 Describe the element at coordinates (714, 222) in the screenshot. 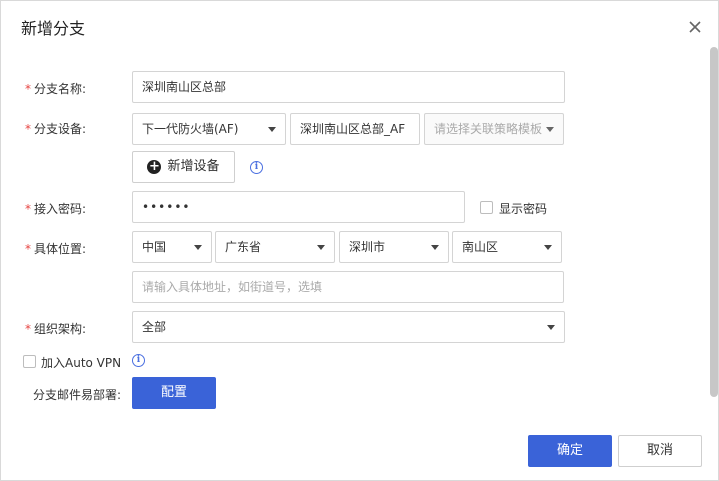

I see `scrollbar` at that location.